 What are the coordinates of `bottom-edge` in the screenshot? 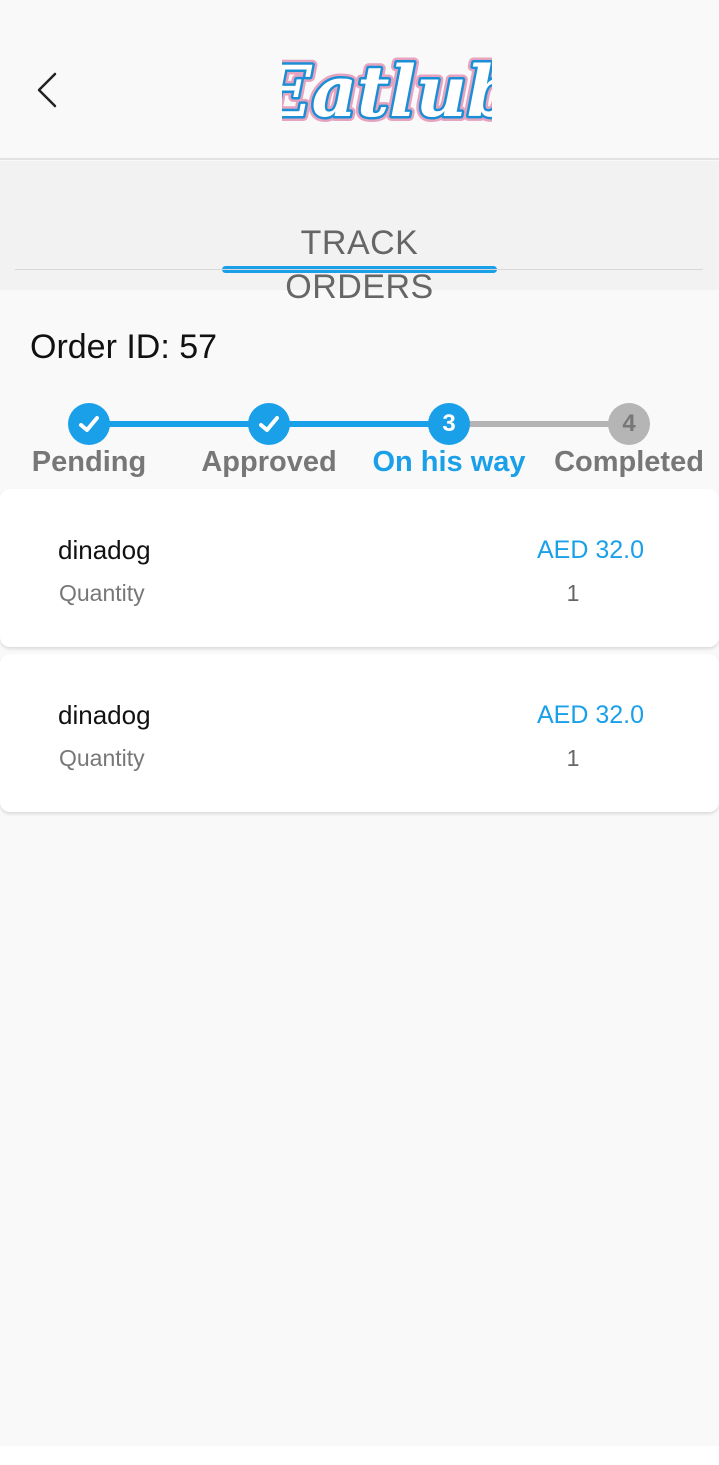 It's located at (359, 1455).